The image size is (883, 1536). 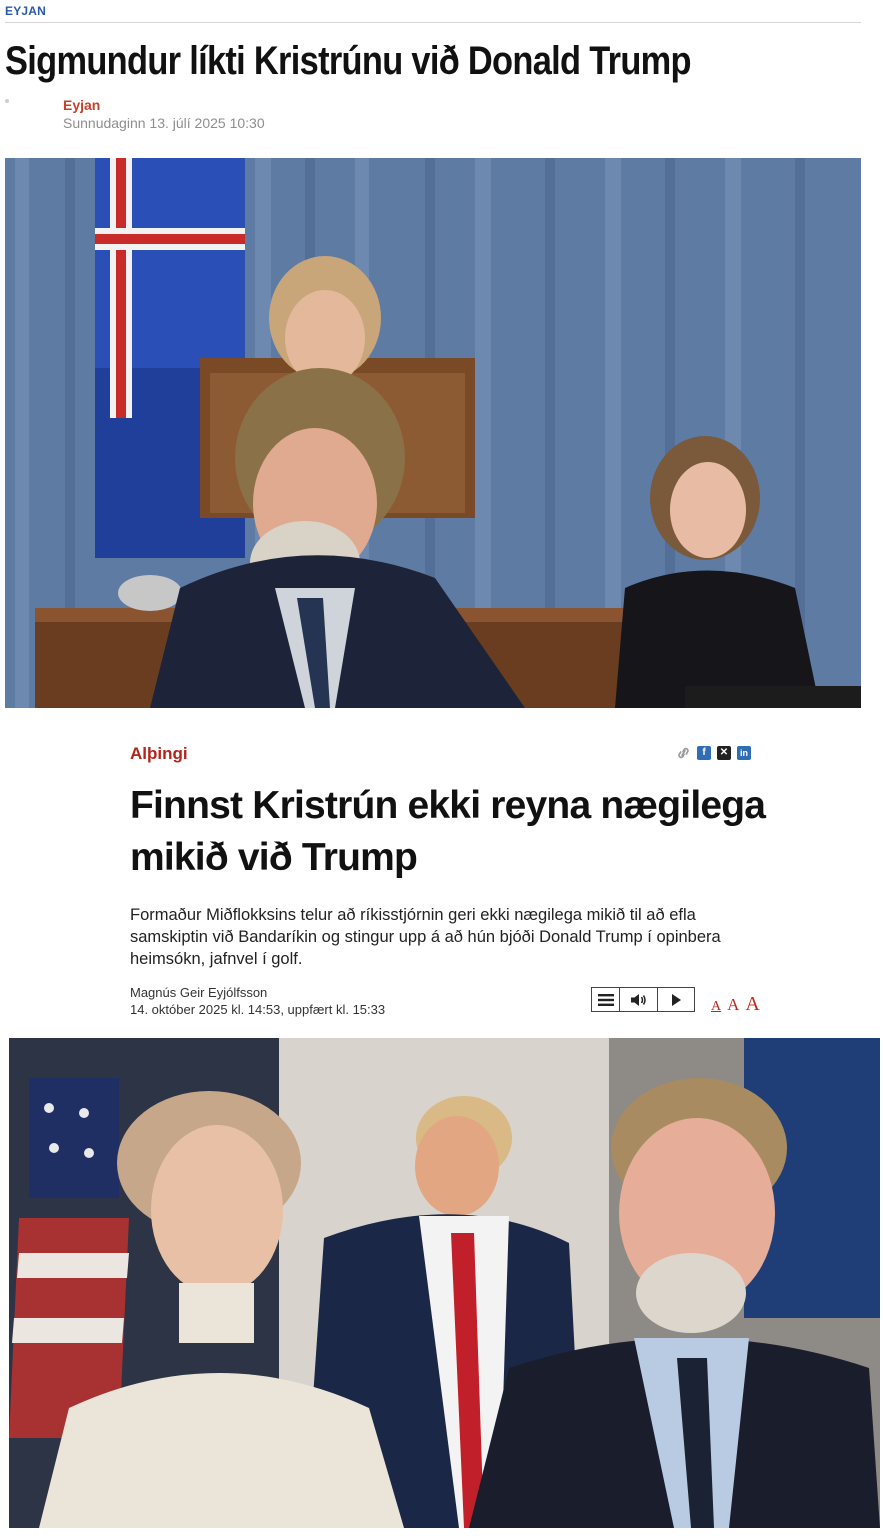 I want to click on menu-icon, so click(x=606, y=999).